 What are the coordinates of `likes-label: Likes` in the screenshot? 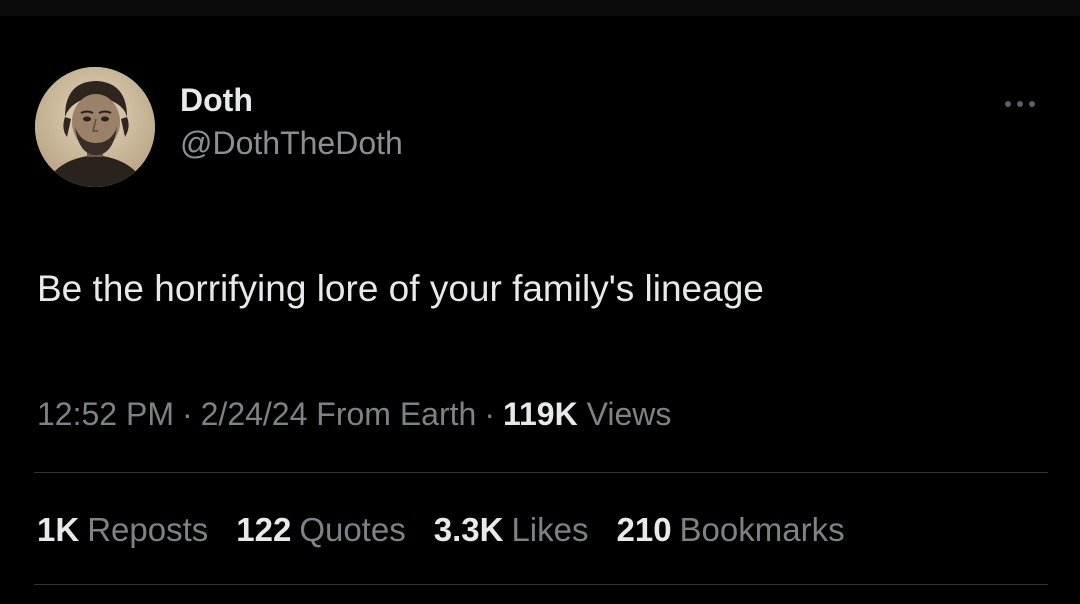 It's located at (550, 529).